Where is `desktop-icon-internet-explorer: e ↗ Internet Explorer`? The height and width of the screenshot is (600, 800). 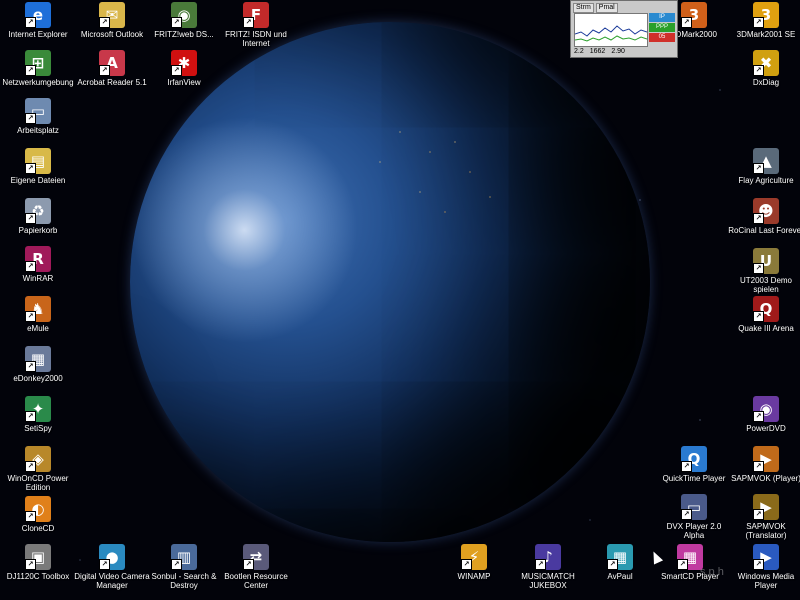
desktop-icon-internet-explorer: e ↗ Internet Explorer is located at coordinates (38, 20).